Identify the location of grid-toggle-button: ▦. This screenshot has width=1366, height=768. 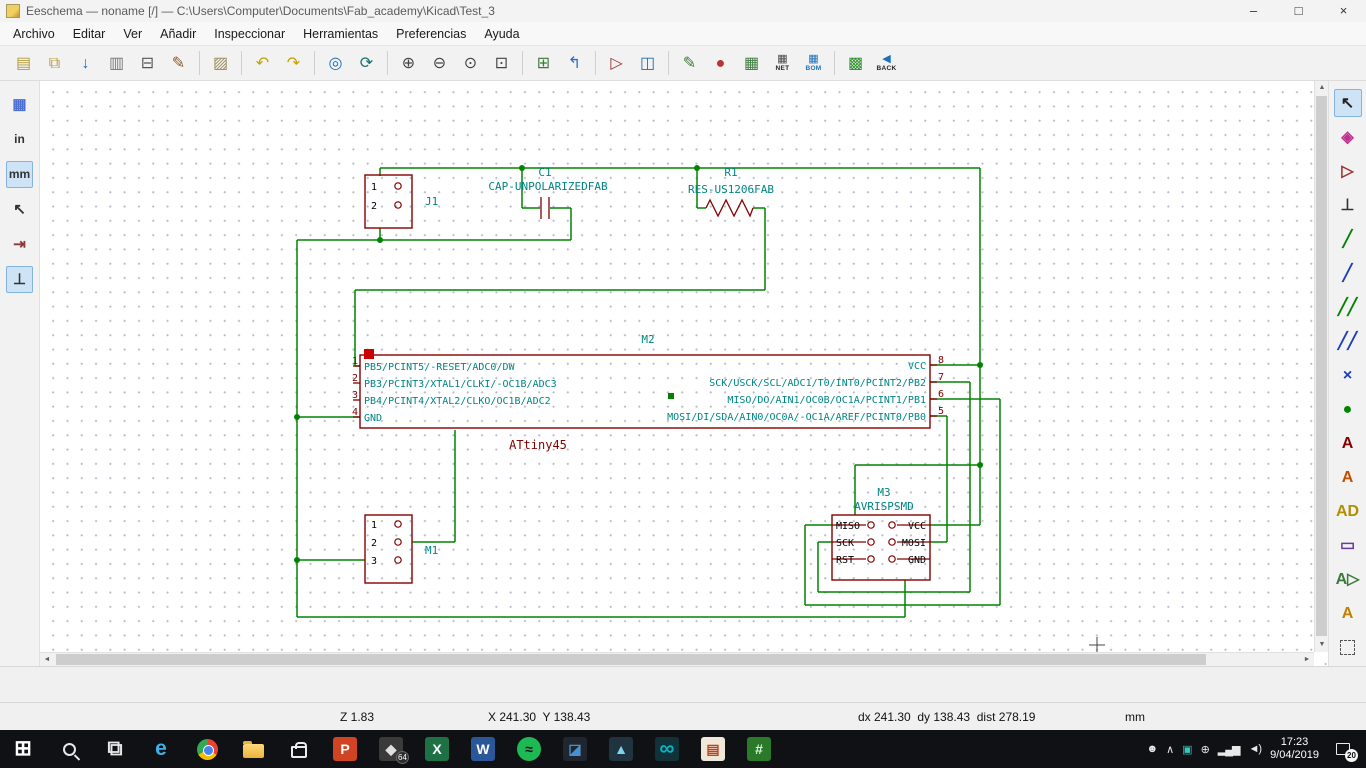
(19, 104).